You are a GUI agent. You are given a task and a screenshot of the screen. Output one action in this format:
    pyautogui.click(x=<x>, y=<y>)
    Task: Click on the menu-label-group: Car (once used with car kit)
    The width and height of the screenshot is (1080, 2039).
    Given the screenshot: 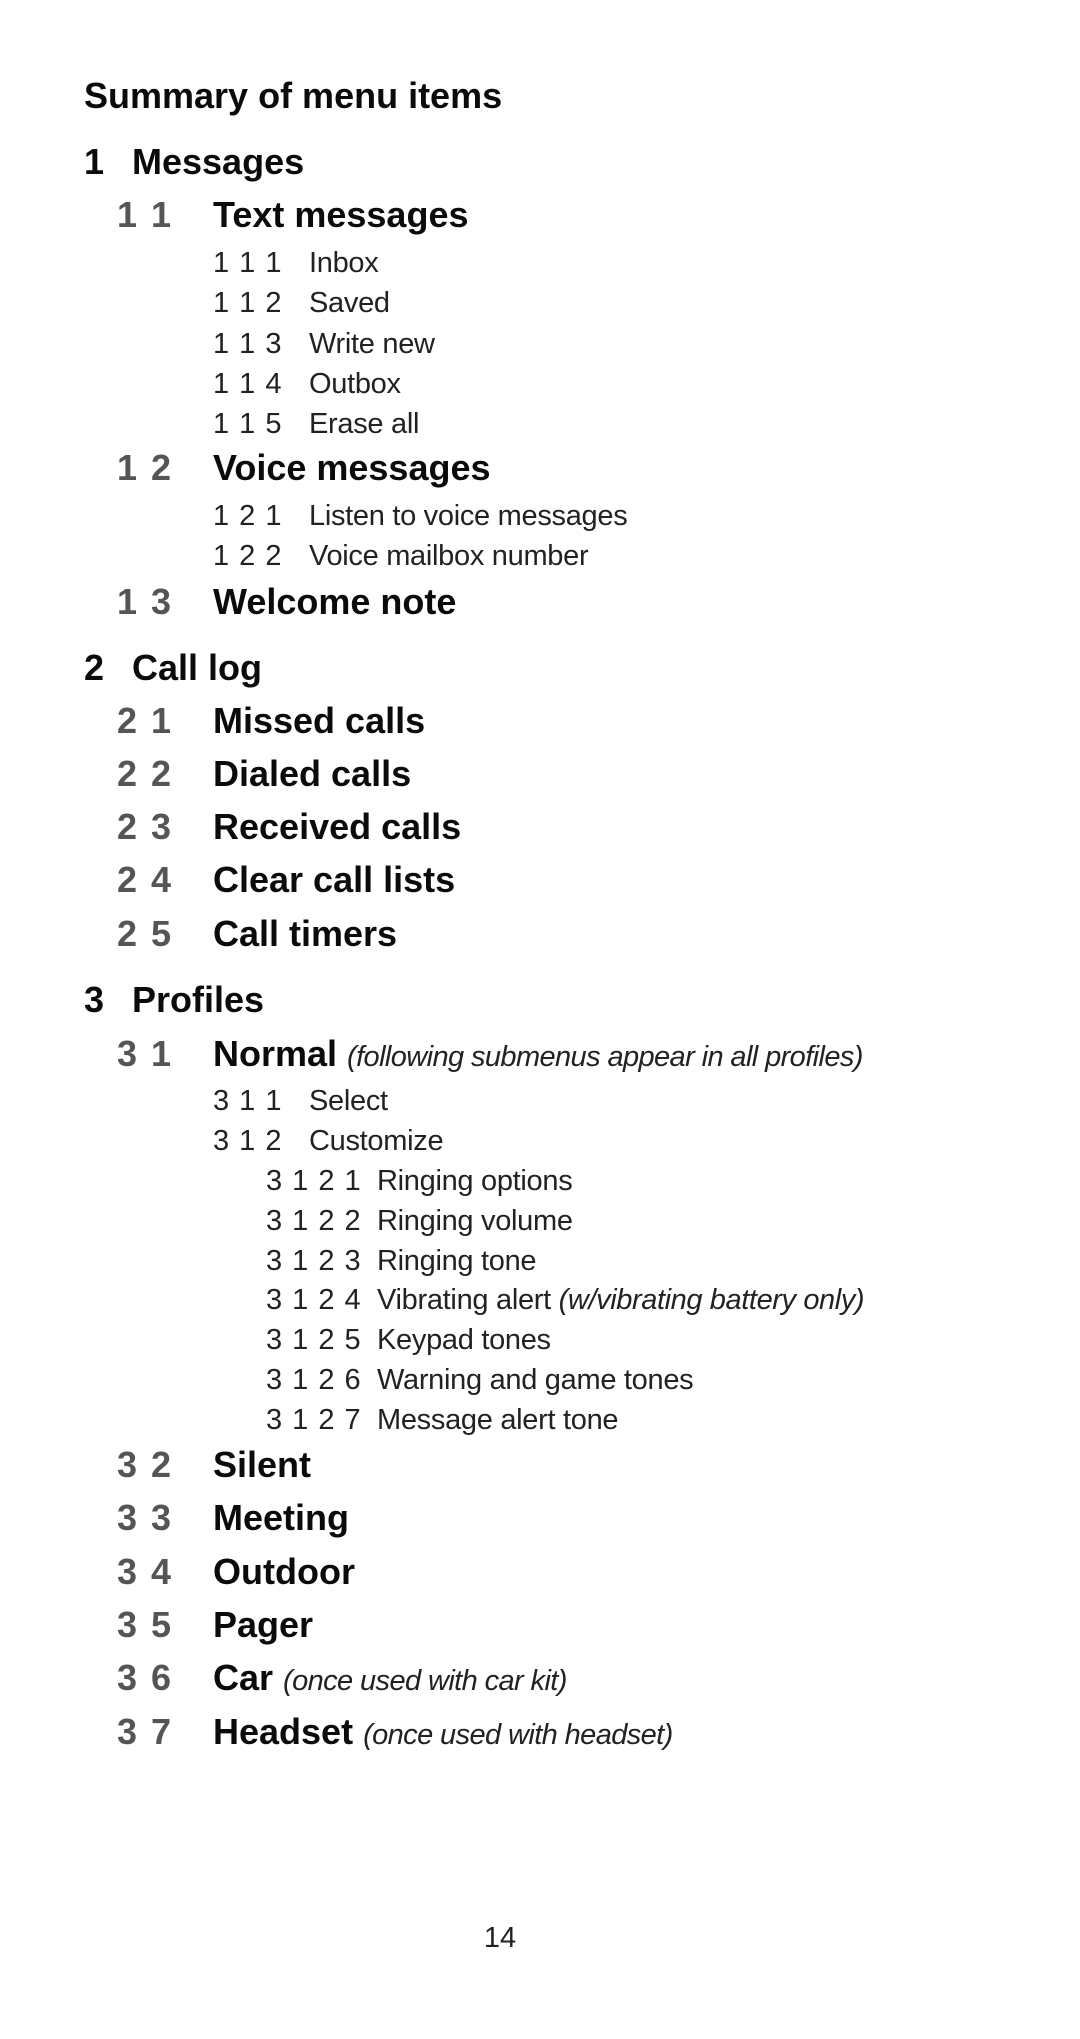 What is the action you would take?
    pyautogui.click(x=390, y=1678)
    